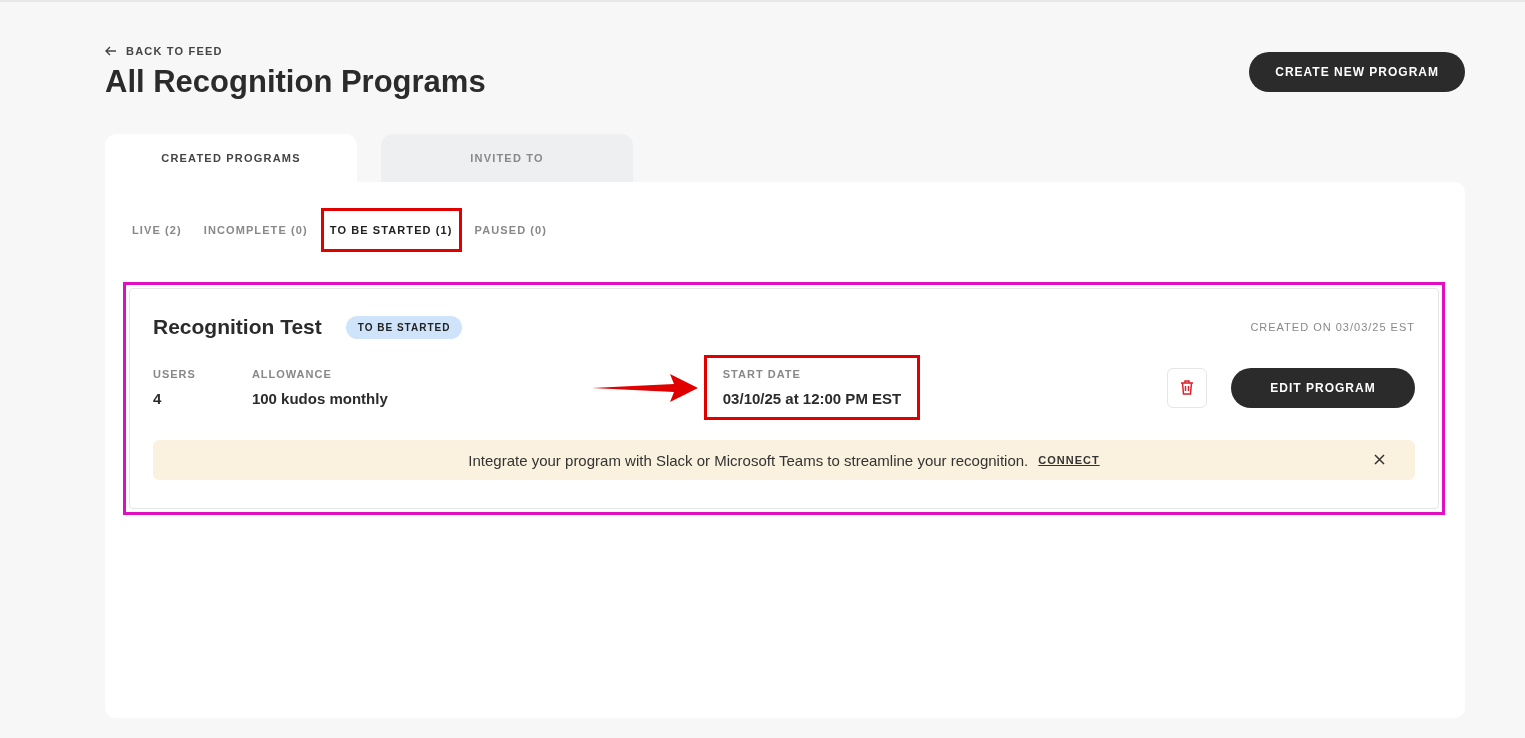 This screenshot has width=1525, height=738. I want to click on trash-icon, so click(1187, 387).